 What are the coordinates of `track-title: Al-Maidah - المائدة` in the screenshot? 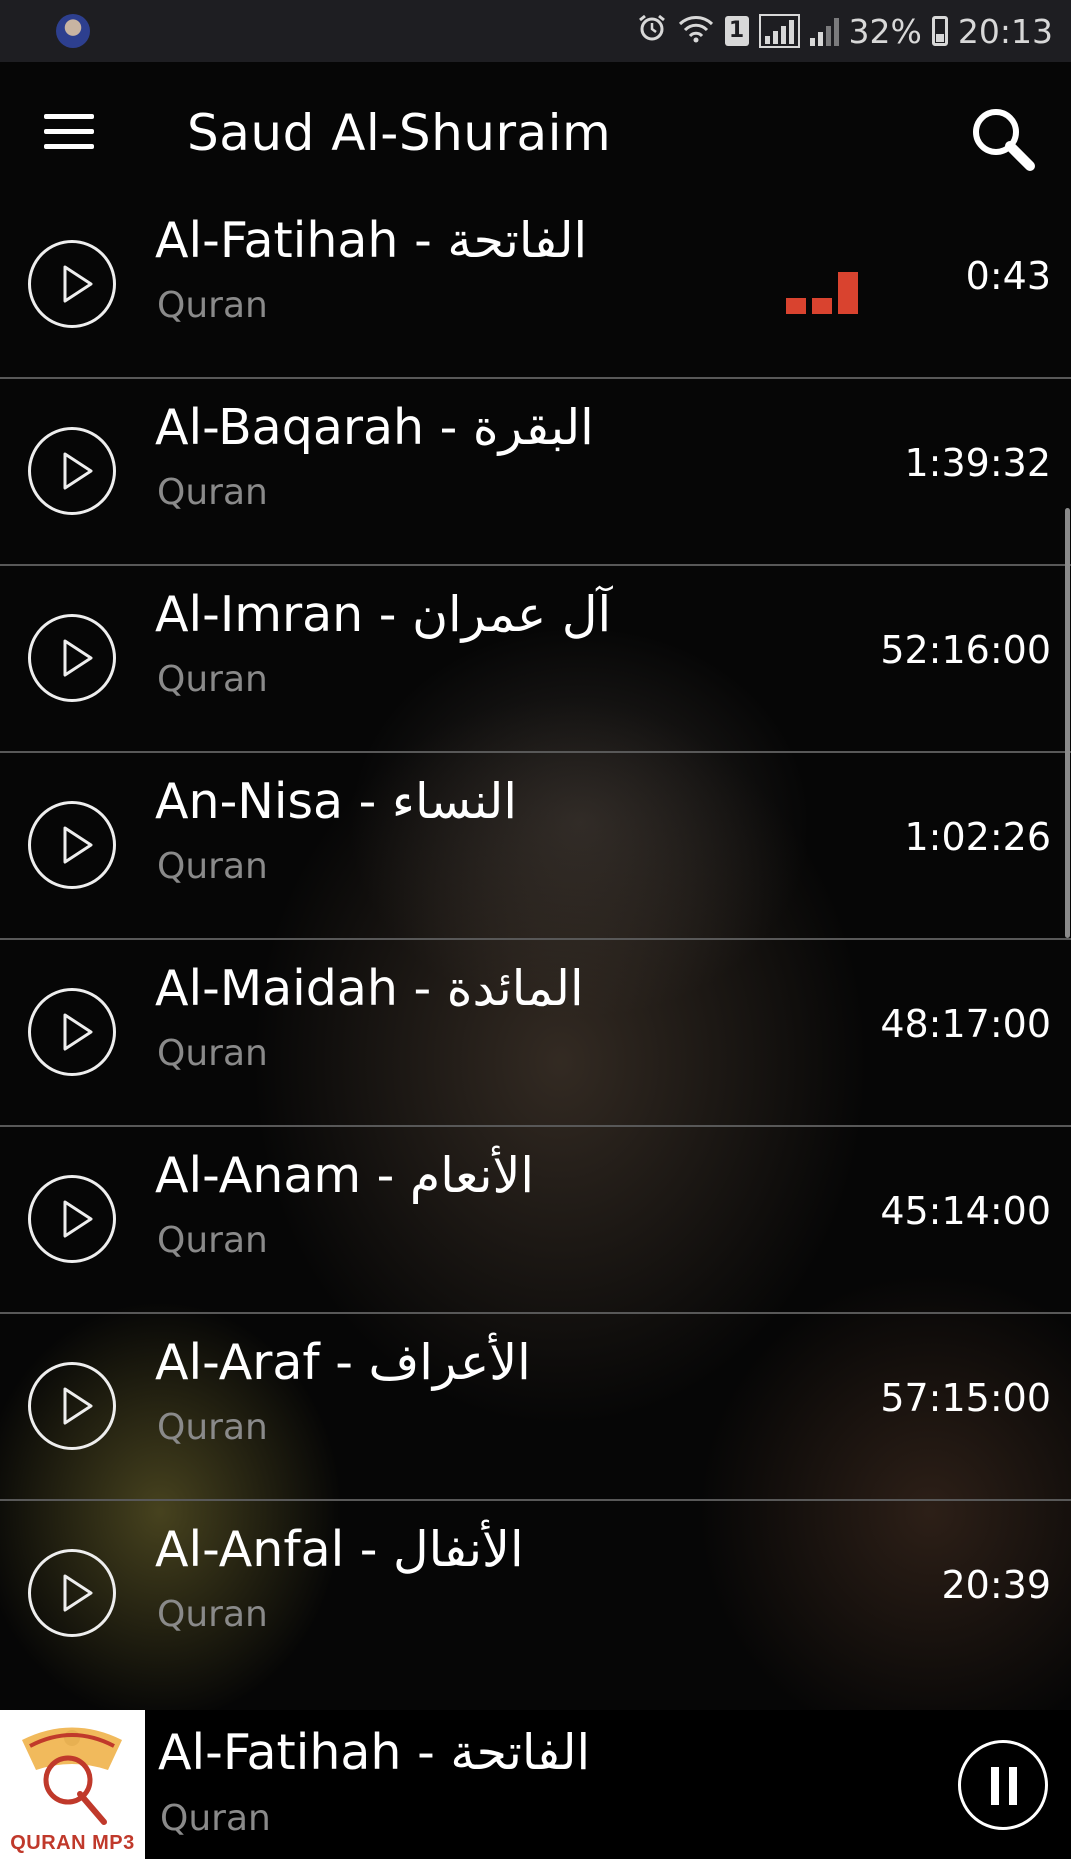 It's located at (369, 988).